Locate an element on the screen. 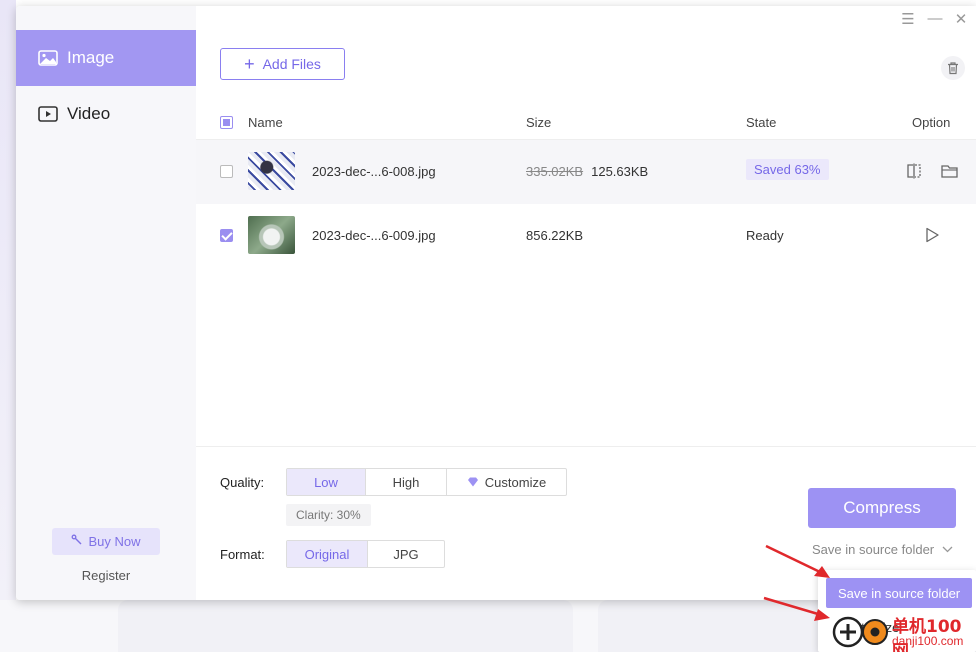  table-header: Name Size State Option is located at coordinates (586, 122).